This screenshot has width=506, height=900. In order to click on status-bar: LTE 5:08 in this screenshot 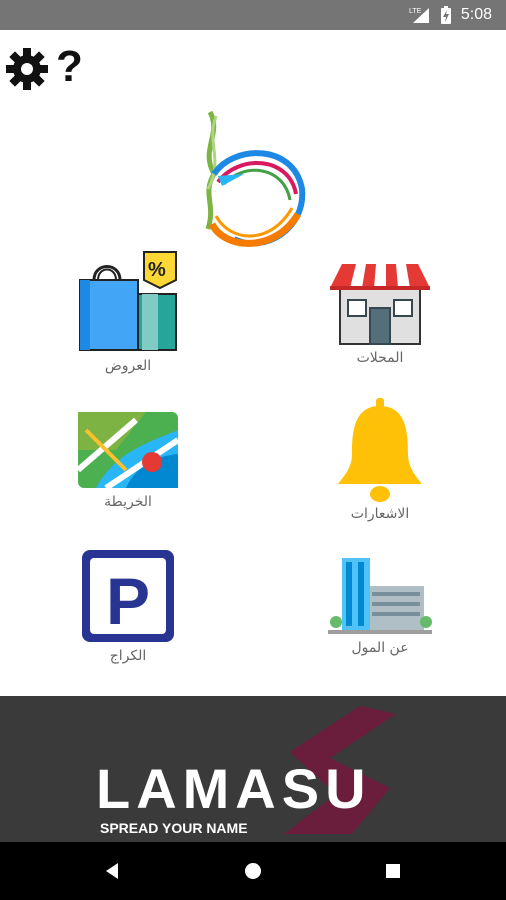, I will do `click(253, 15)`.